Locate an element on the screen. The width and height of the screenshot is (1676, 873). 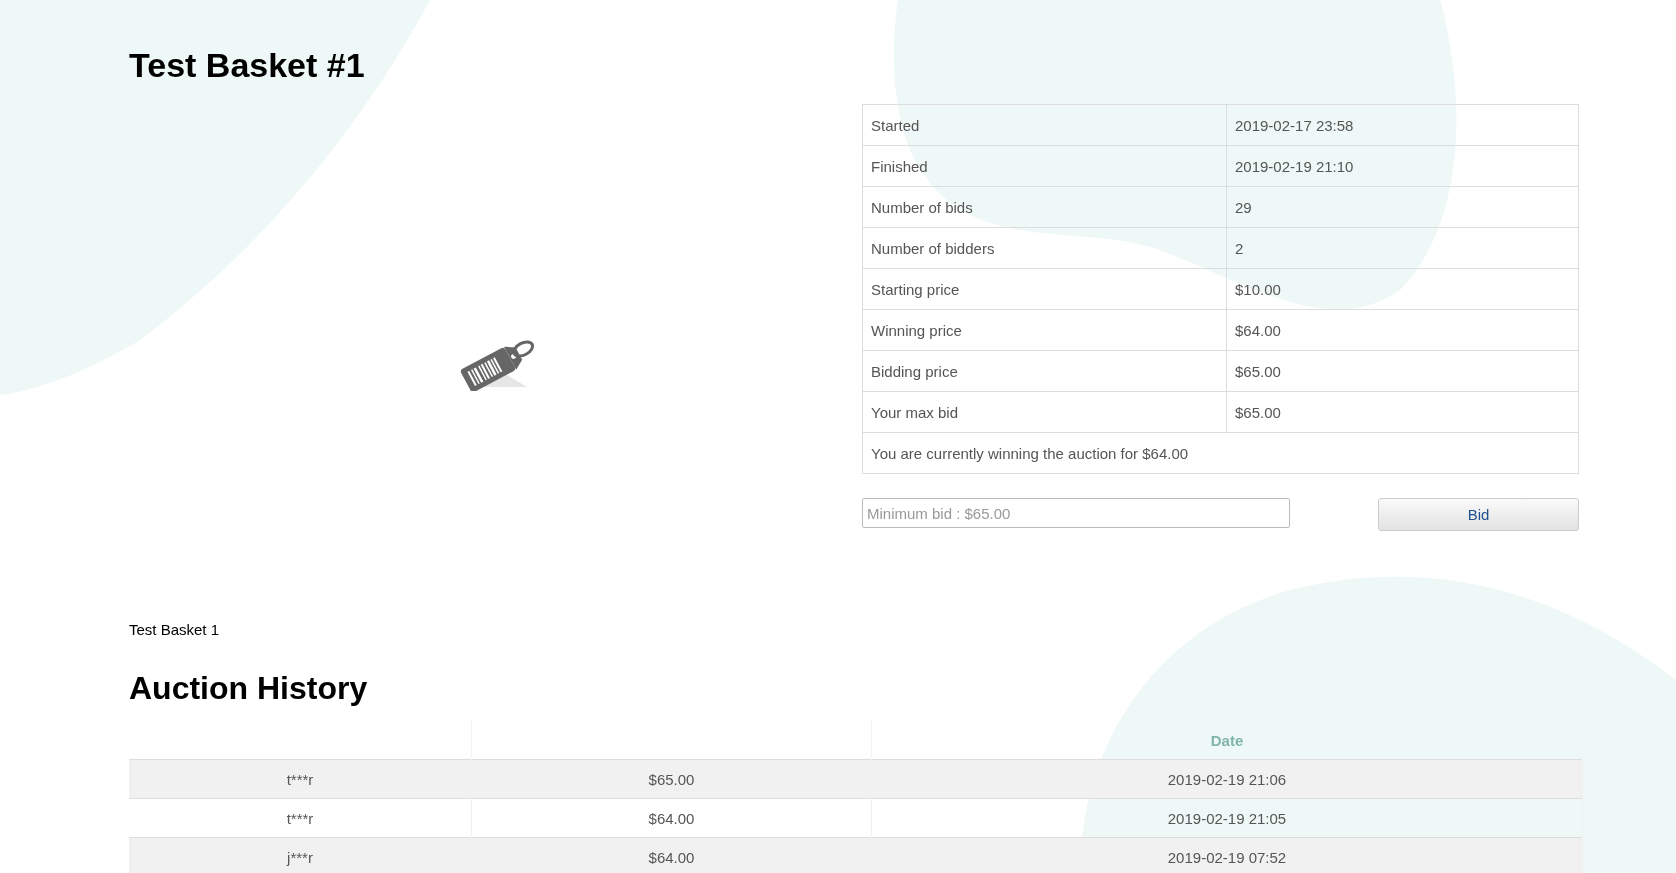
detail-label: Number of bids is located at coordinates (1044, 207).